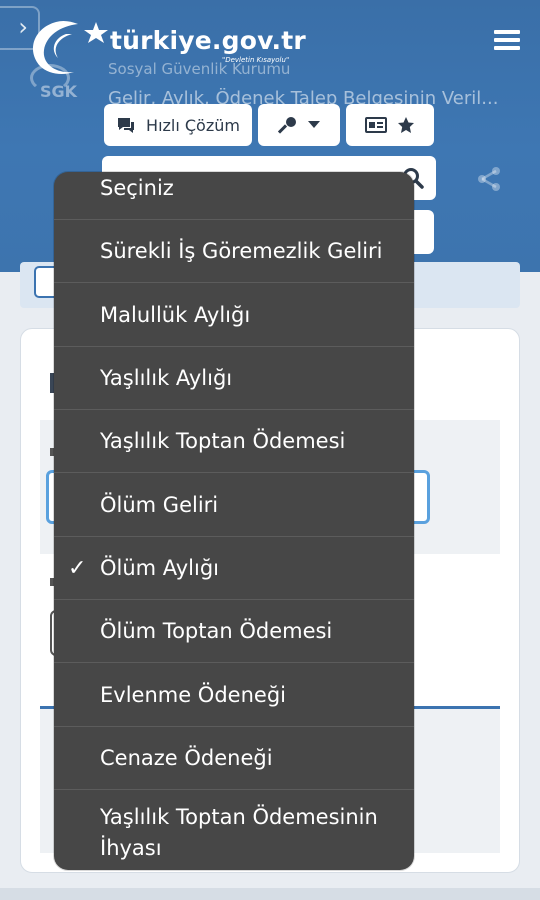 Image resolution: width=540 pixels, height=900 pixels. I want to click on caret-down-icon, so click(314, 124).